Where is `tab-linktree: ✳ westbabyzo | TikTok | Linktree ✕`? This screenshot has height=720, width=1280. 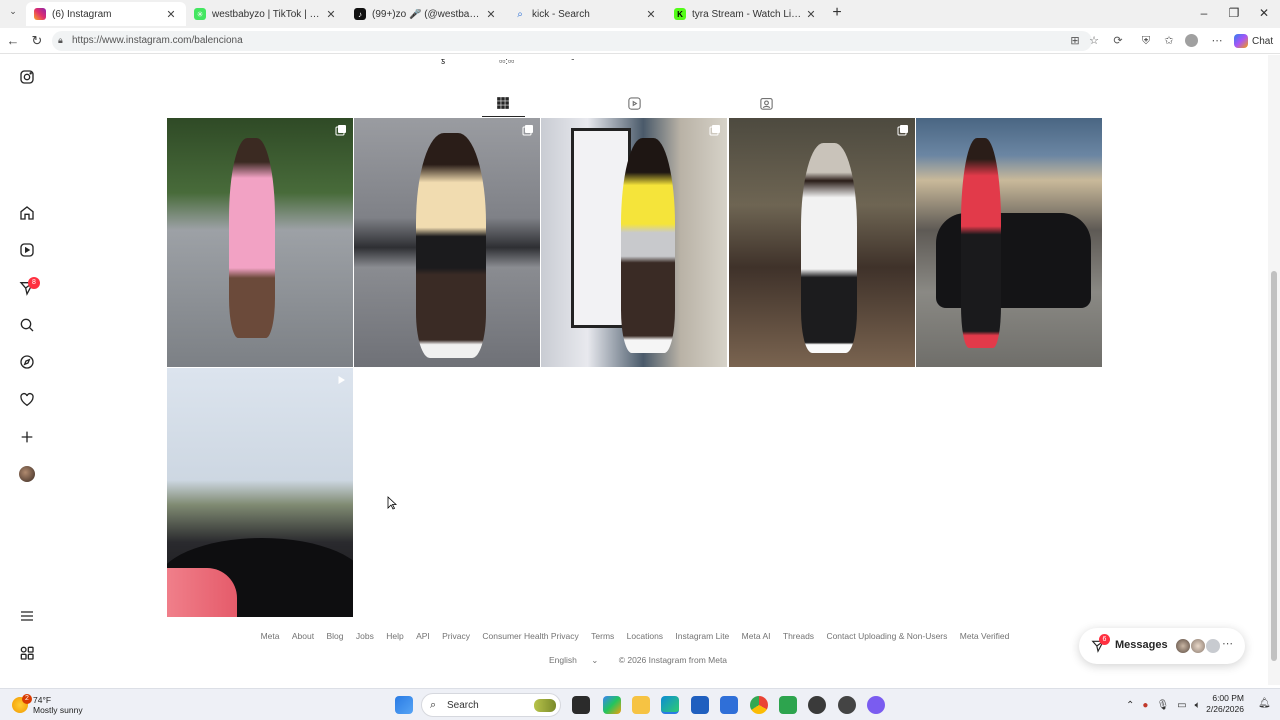 tab-linktree: ✳ westbabyzo | TikTok | Linktree ✕ is located at coordinates (266, 14).